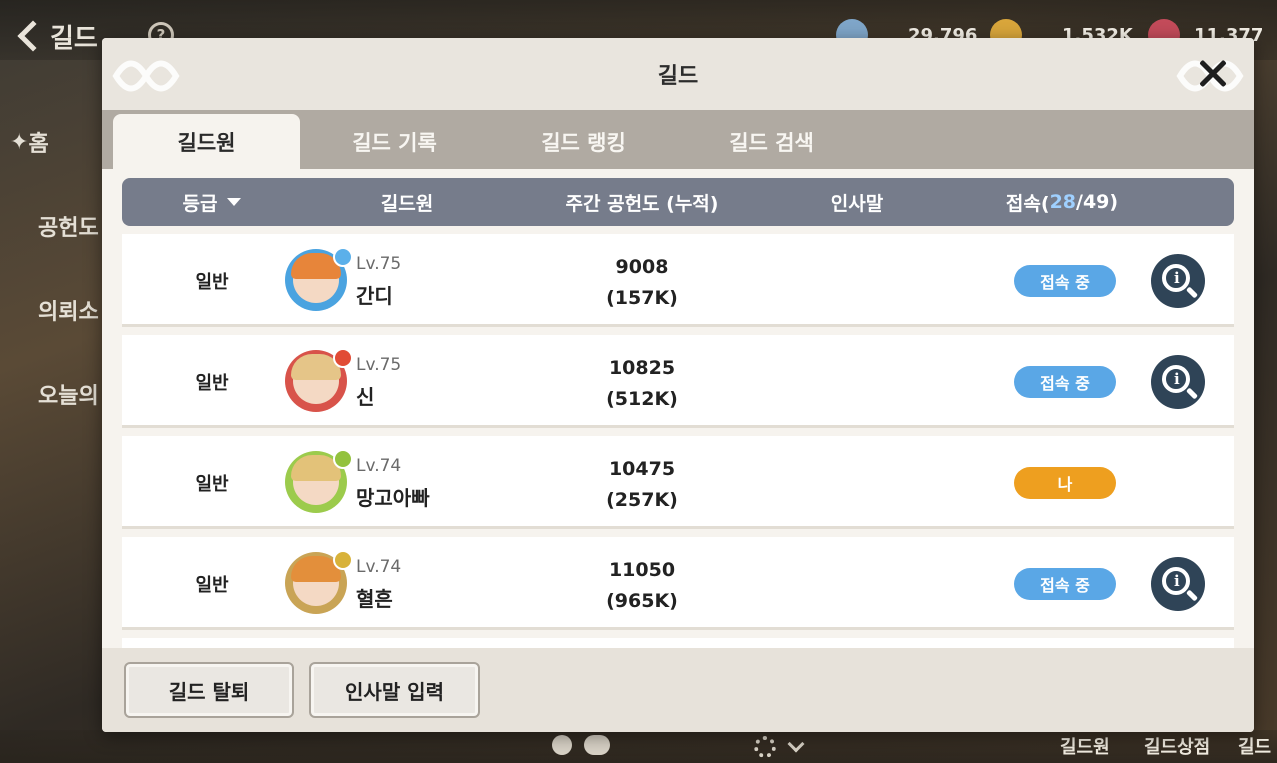 The image size is (1277, 763). I want to click on member-total: /49), so click(1097, 202).